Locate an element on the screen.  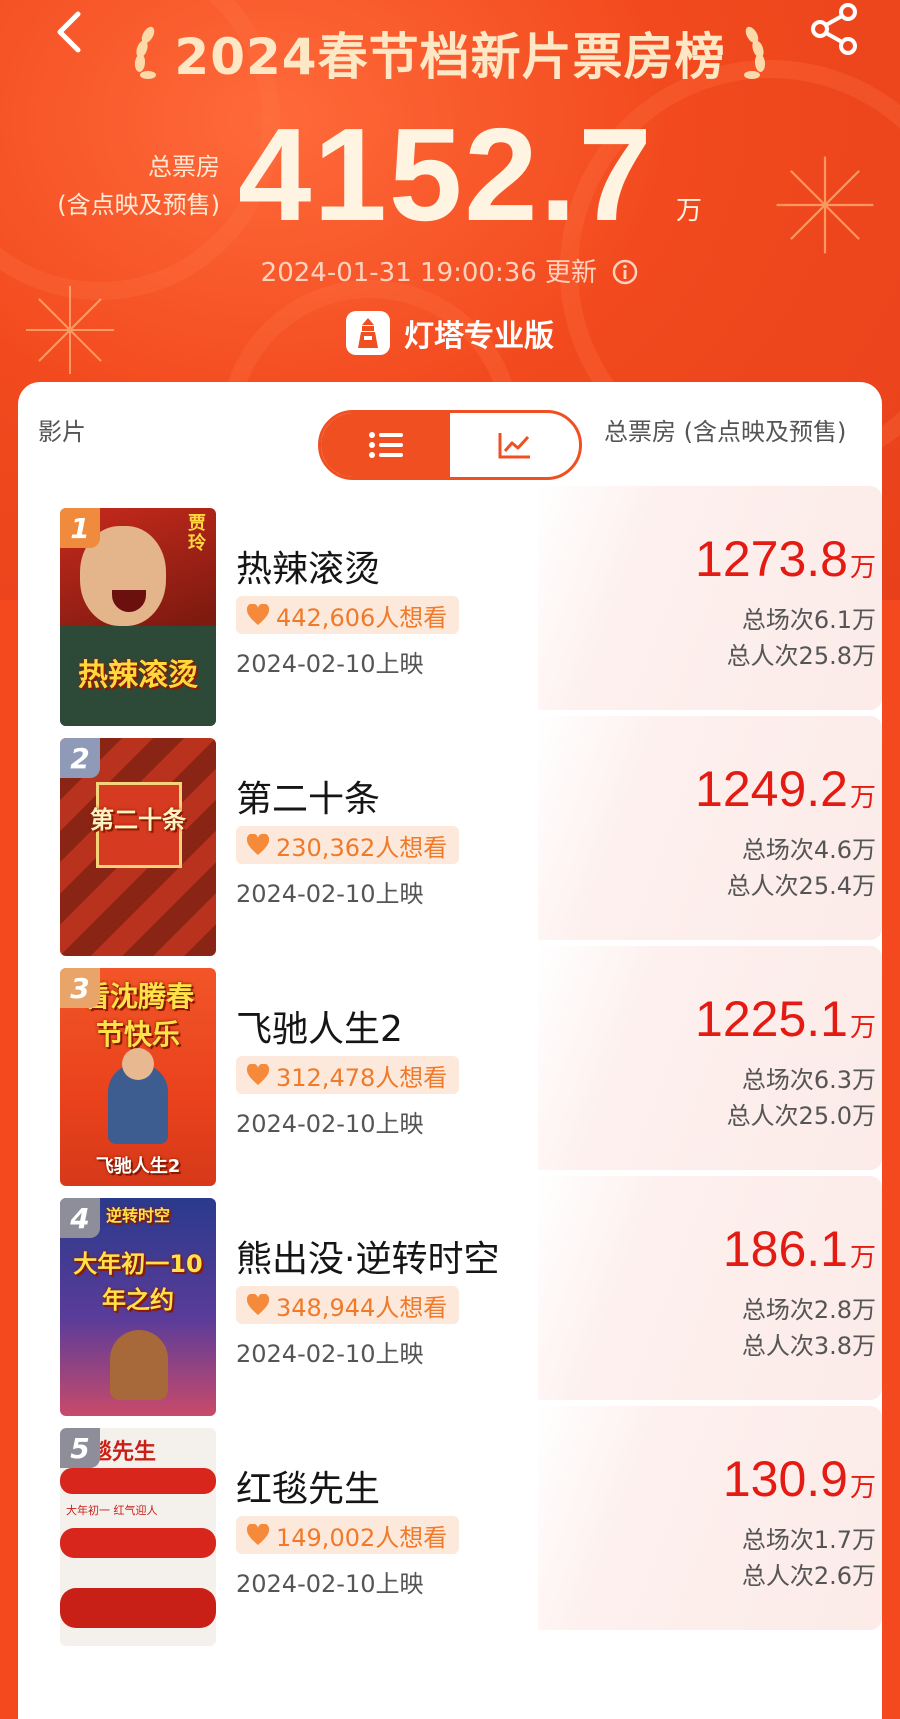
chart-view-button is located at coordinates (514, 445).